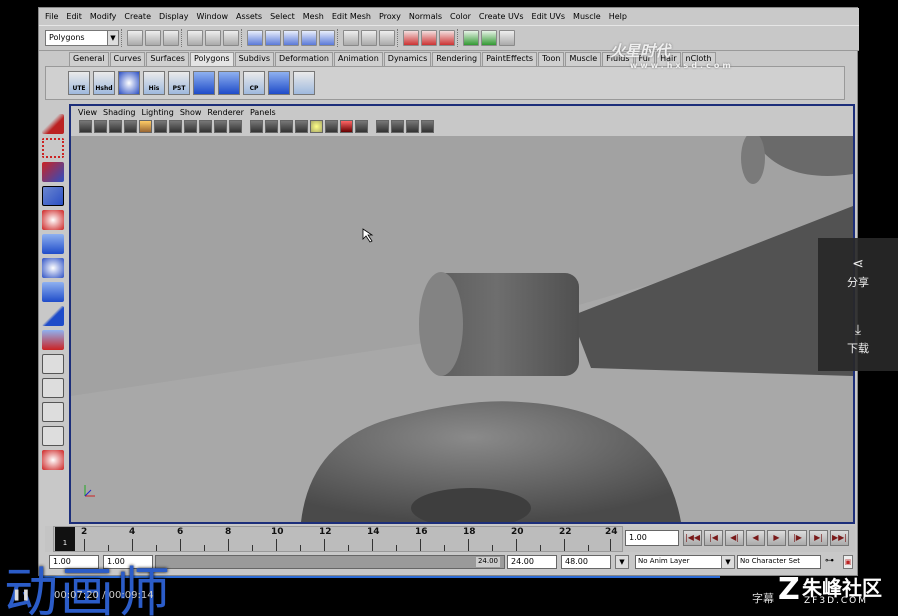 Image resolution: width=898 pixels, height=616 pixels. Describe the element at coordinates (256, 126) in the screenshot. I see `wireframe-icon` at that location.